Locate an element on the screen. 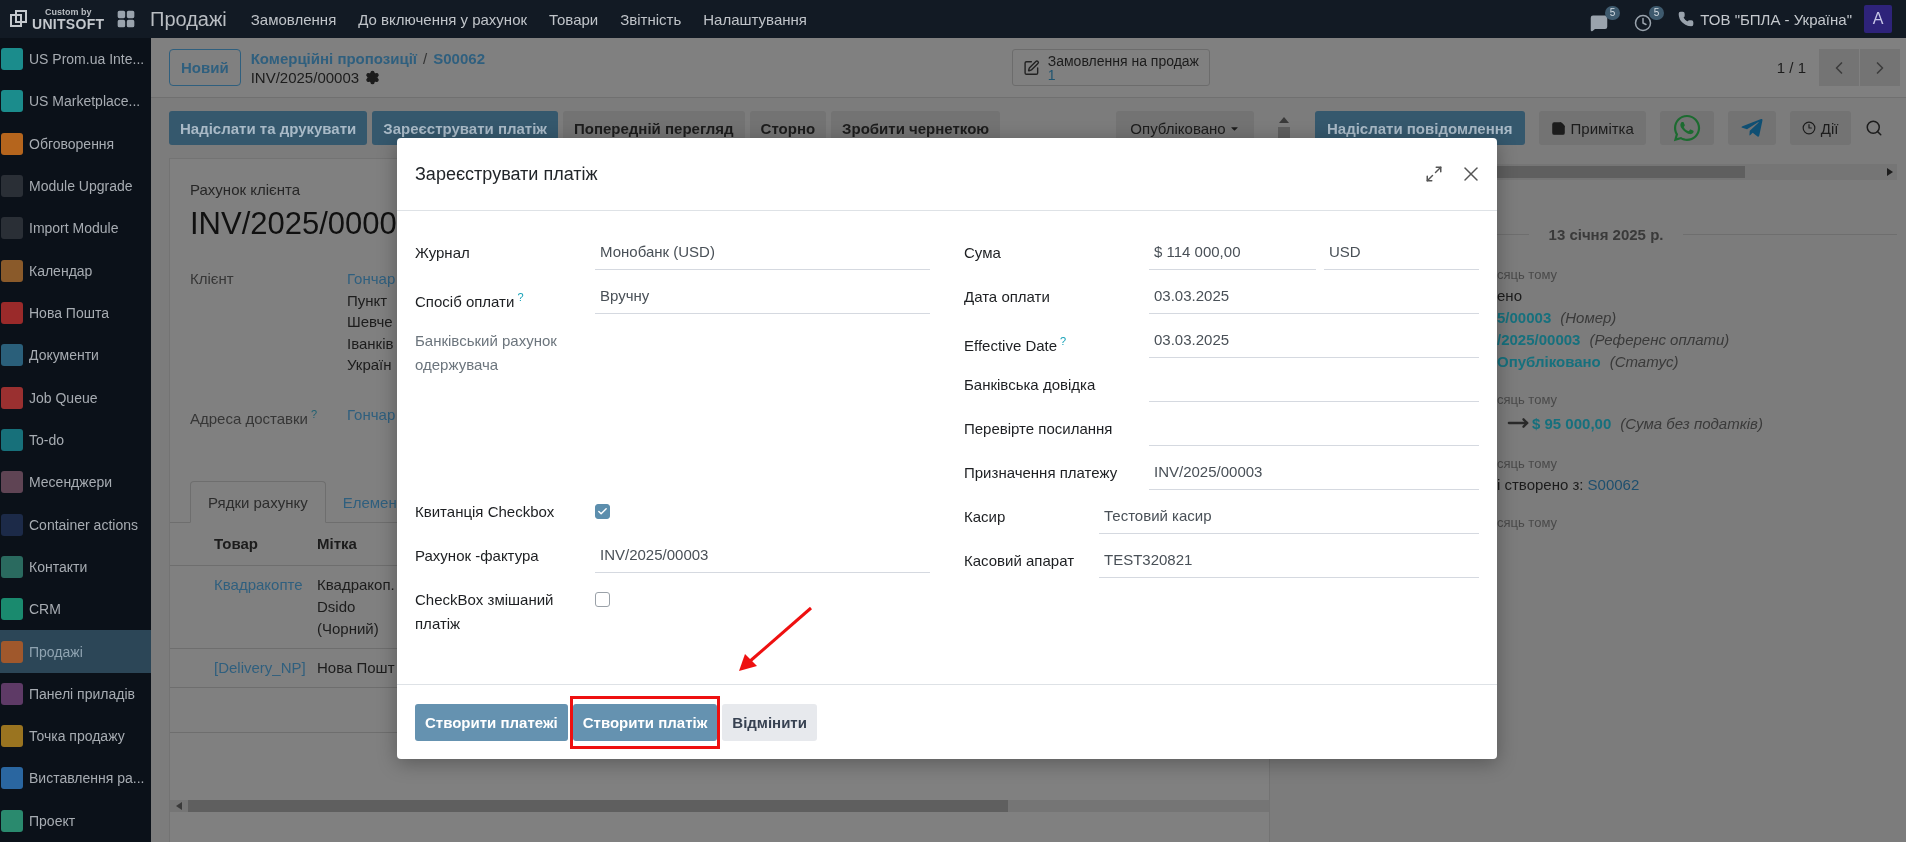 This screenshot has width=1906, height=842. logo-icon is located at coordinates (19, 19).